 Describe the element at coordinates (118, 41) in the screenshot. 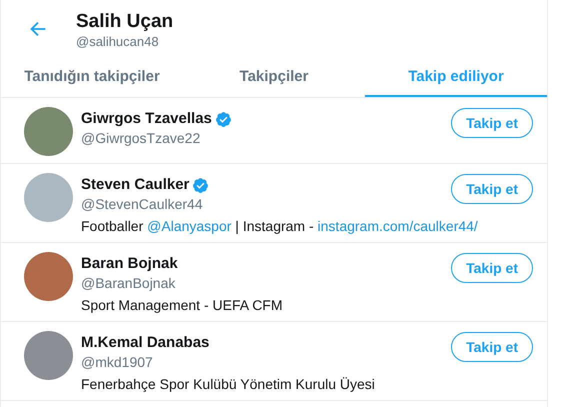

I see `profile-handle: @salihucan48` at that location.